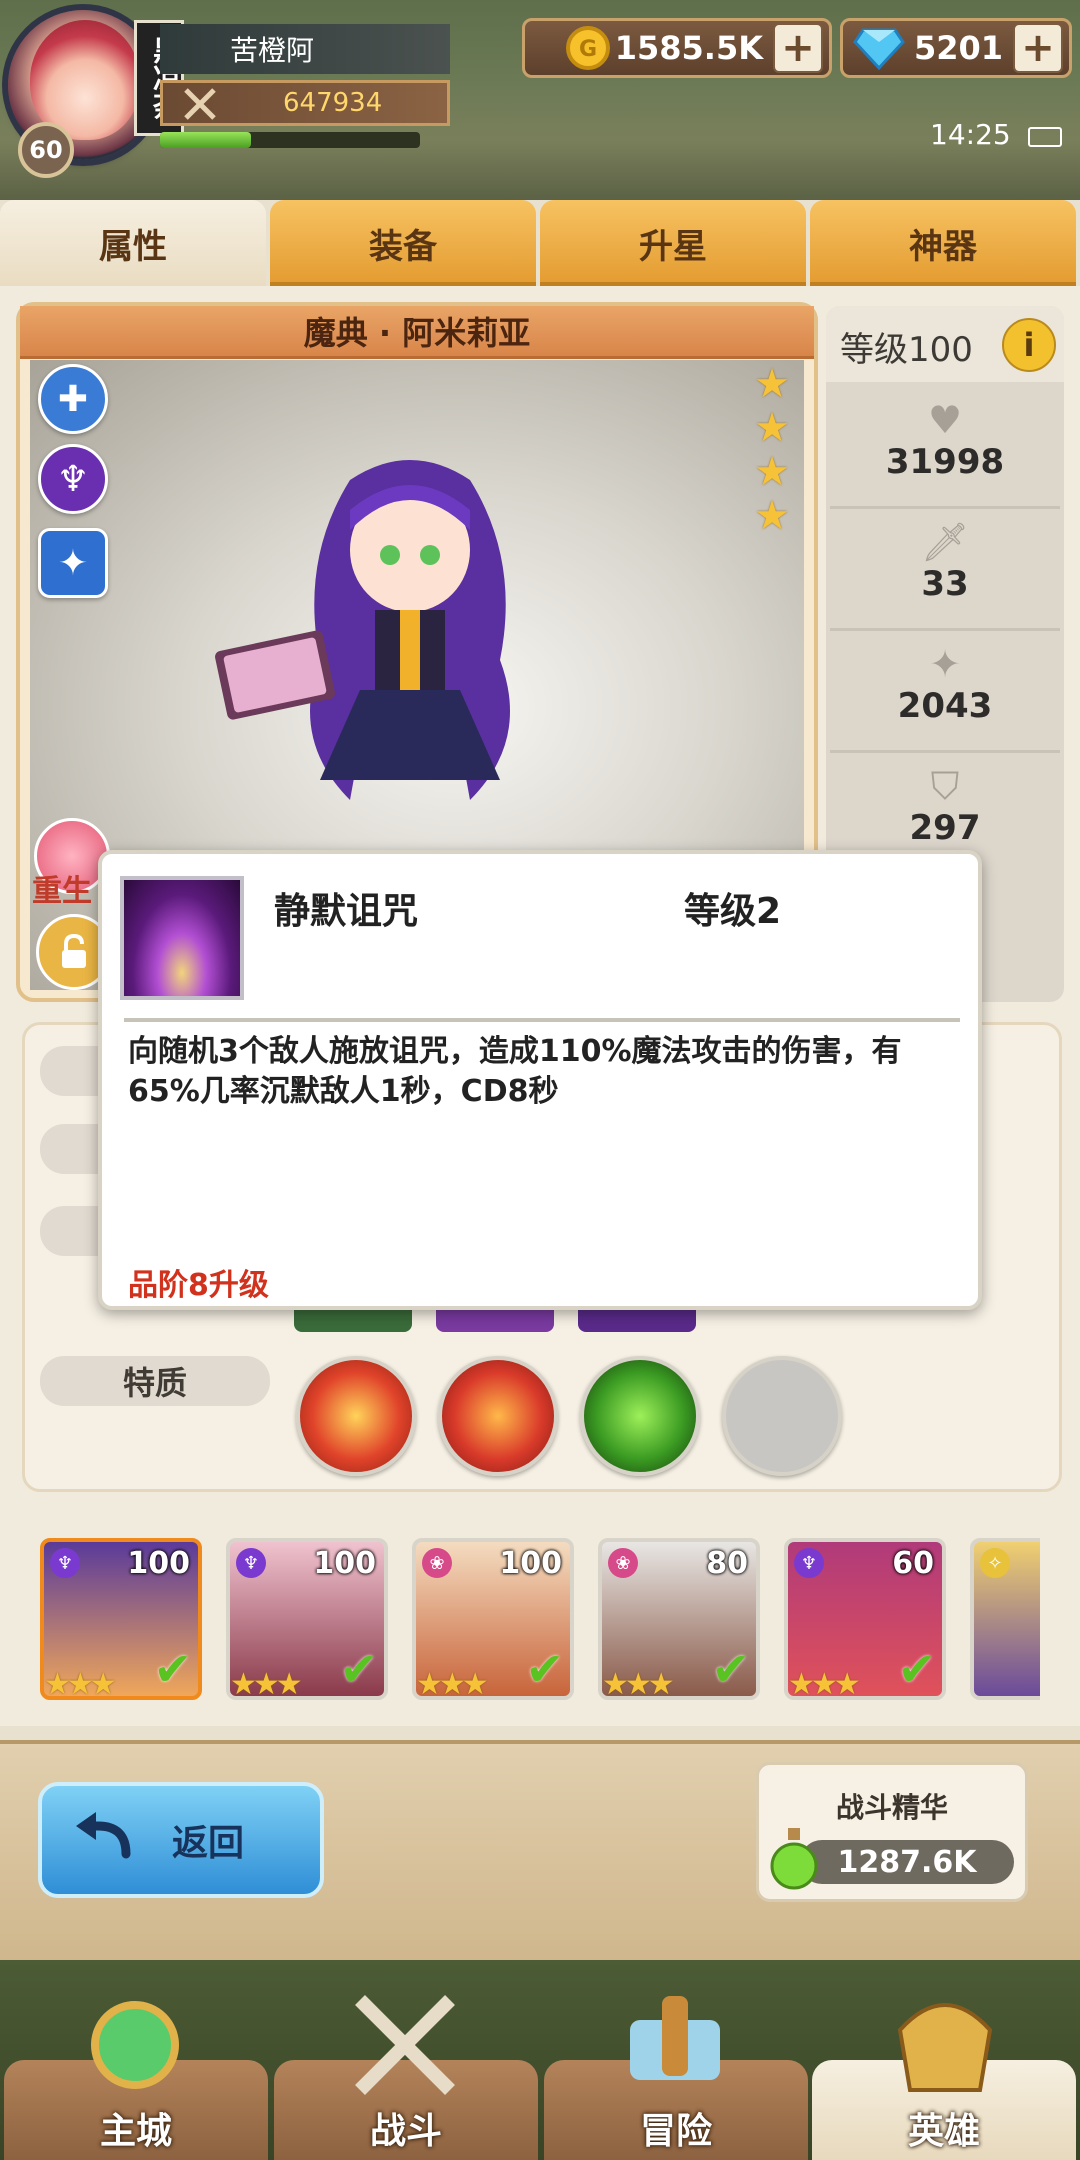  I want to click on stat-magic: ✦ 2043, so click(945, 689).